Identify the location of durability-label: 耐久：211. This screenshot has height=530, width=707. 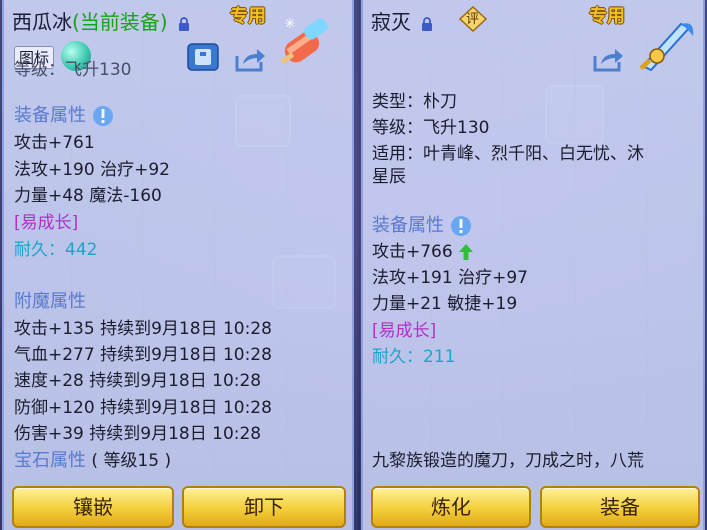
(414, 357).